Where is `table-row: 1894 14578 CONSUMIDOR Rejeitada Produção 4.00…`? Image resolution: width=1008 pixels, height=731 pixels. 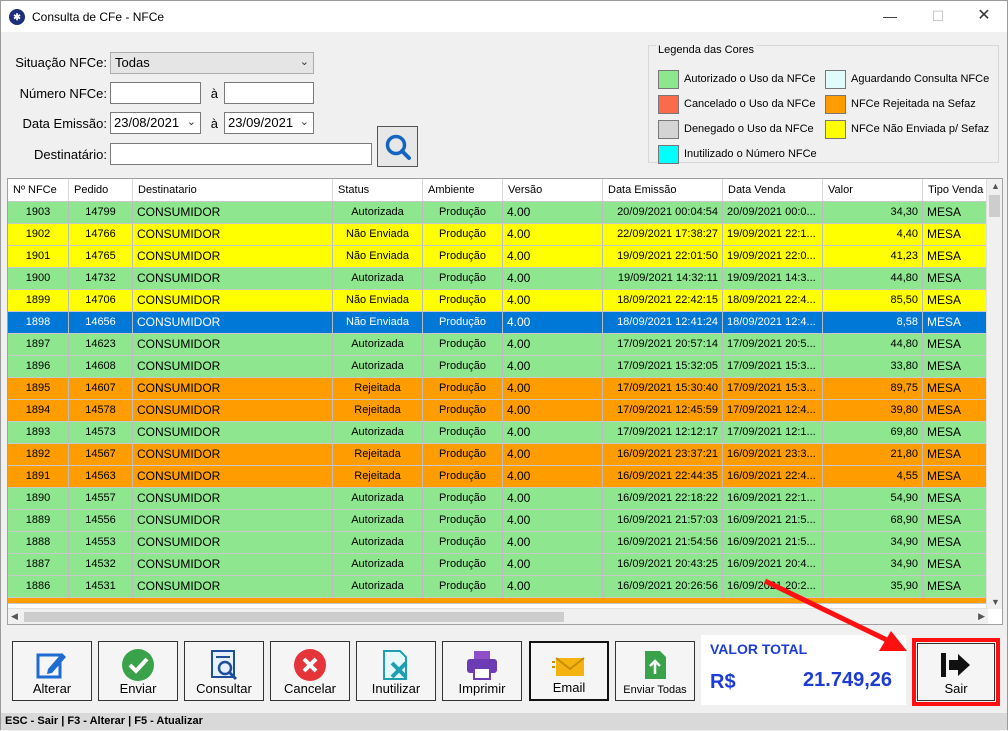
table-row: 1894 14578 CONSUMIDOR Rejeitada Produção 4.00… is located at coordinates (498, 411).